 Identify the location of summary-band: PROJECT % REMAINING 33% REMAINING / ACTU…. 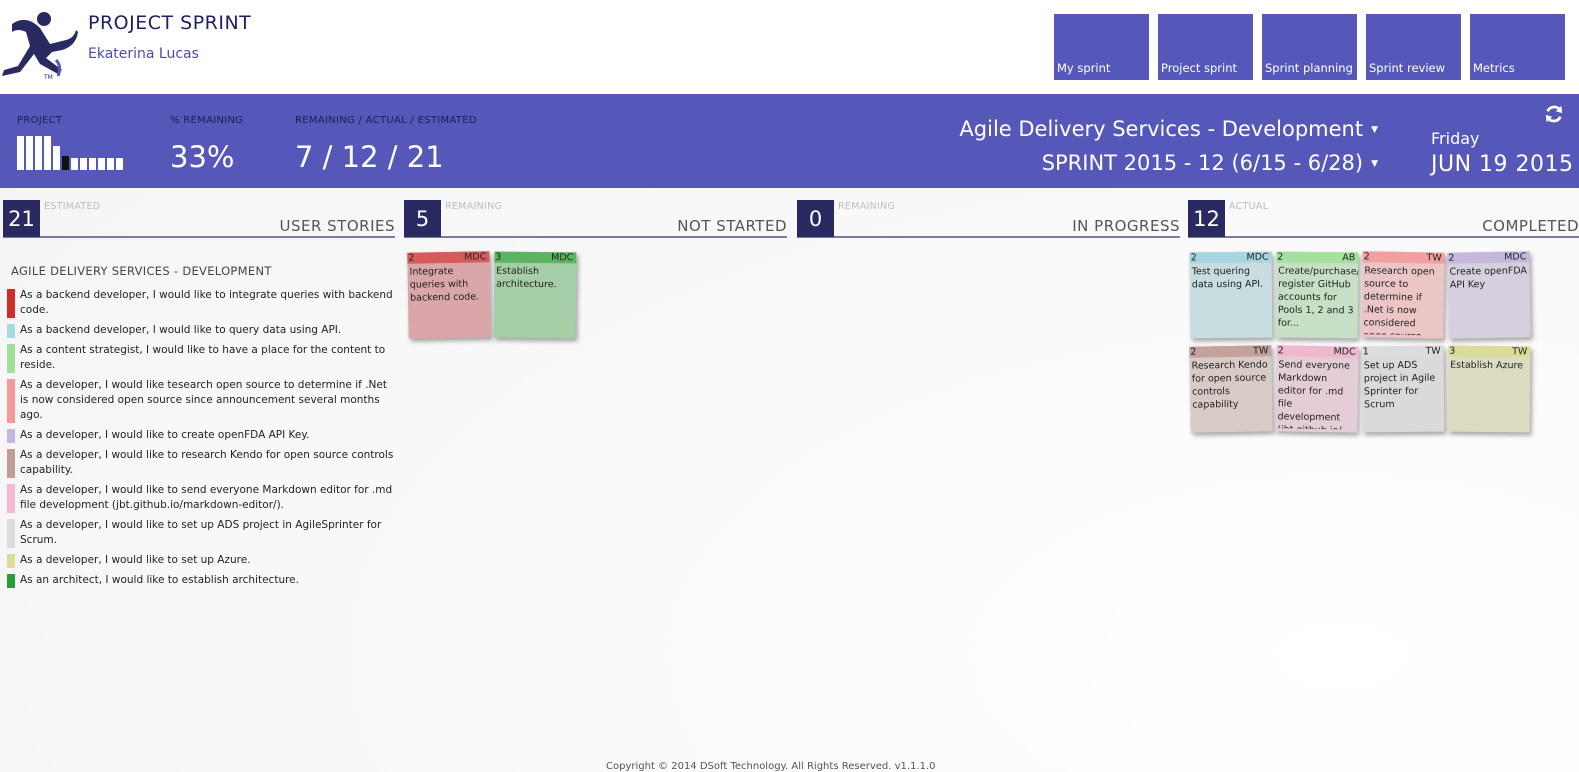
(789, 141).